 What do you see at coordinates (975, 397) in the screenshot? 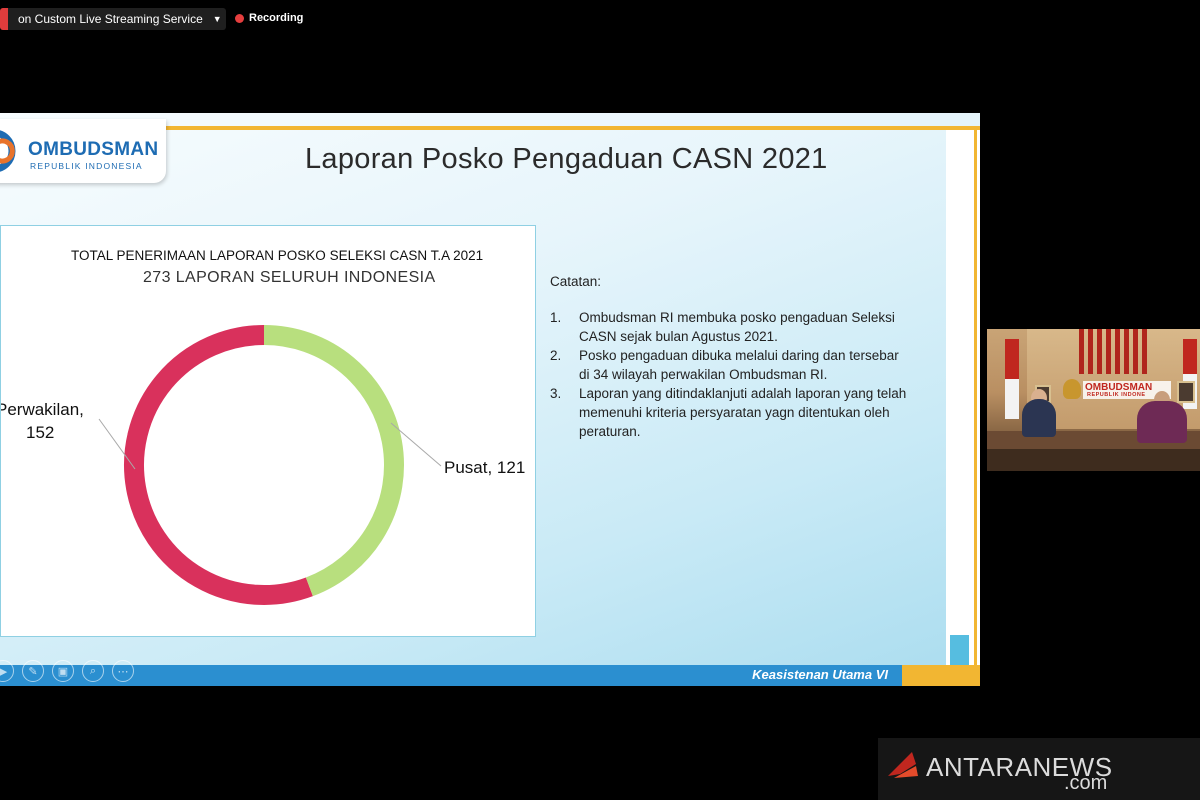
I see `slide-right-divider` at bounding box center [975, 397].